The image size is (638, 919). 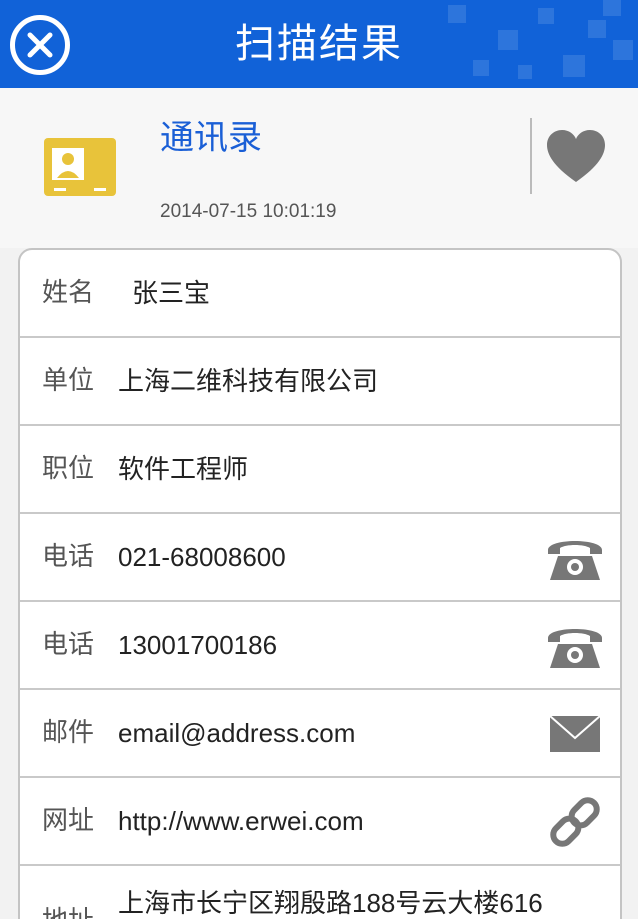 I want to click on field-row-company: 单位 上海二维科技有限公司, so click(x=320, y=382).